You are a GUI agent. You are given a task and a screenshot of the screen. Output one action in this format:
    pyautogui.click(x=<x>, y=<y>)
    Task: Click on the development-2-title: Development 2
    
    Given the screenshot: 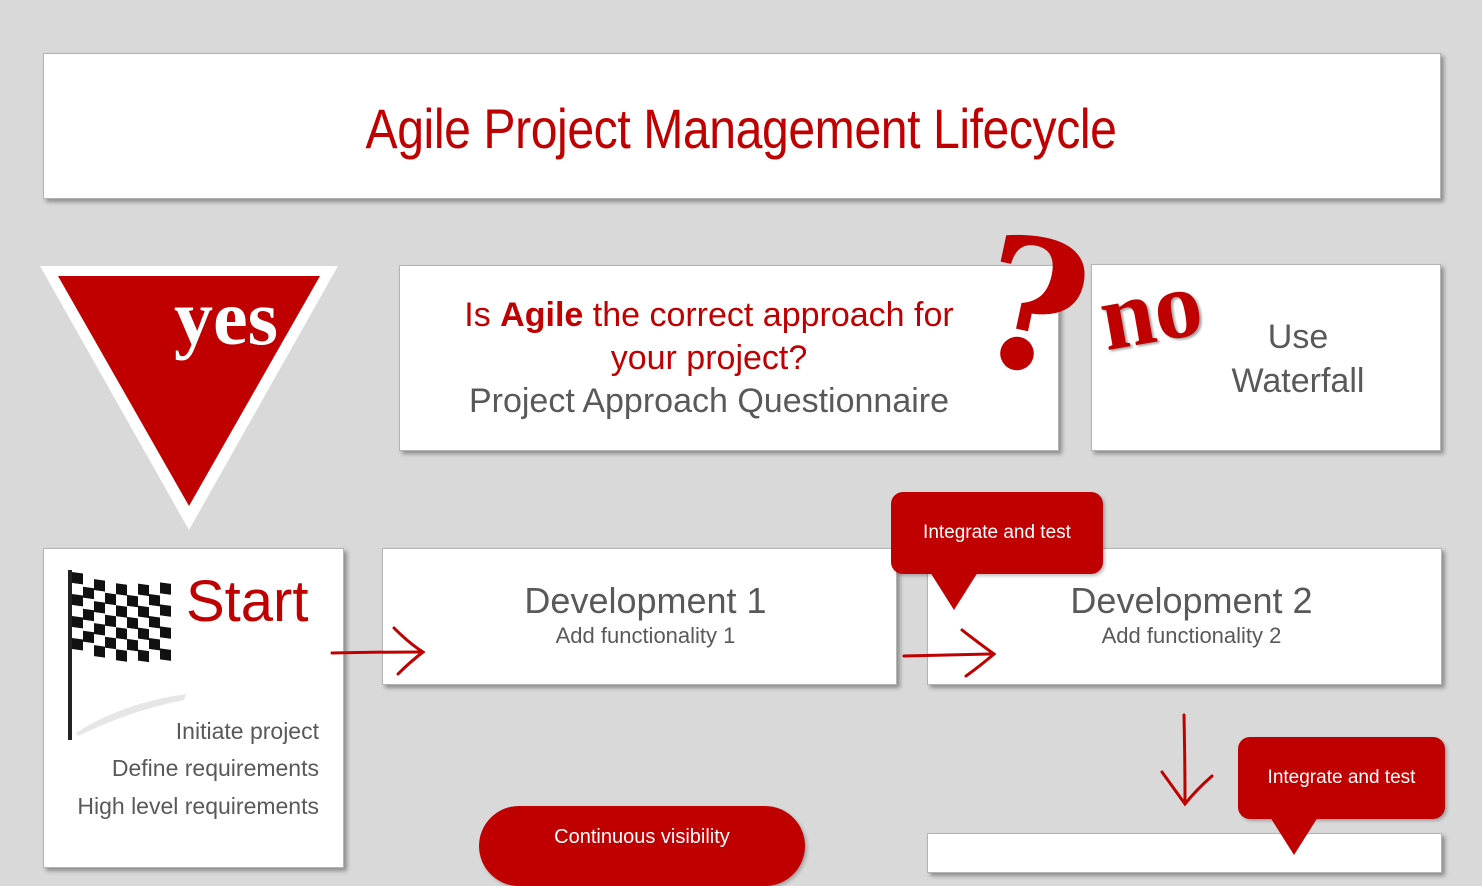 What is the action you would take?
    pyautogui.click(x=1191, y=600)
    